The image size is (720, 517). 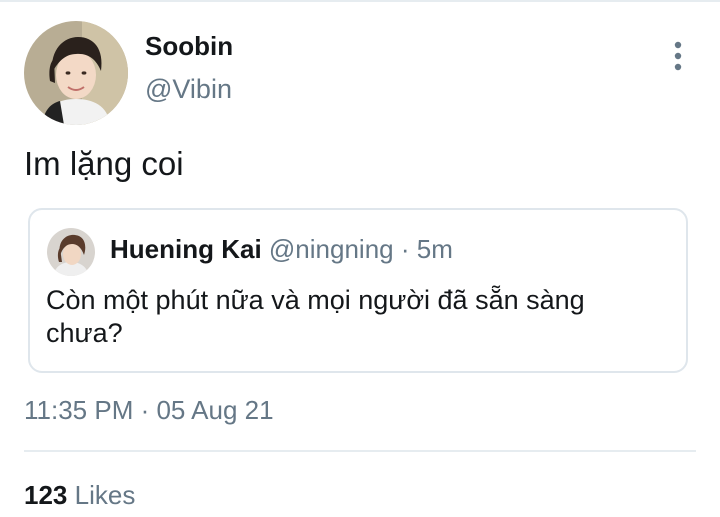 What do you see at coordinates (104, 163) in the screenshot?
I see `tweet-text: Im lặng coi` at bounding box center [104, 163].